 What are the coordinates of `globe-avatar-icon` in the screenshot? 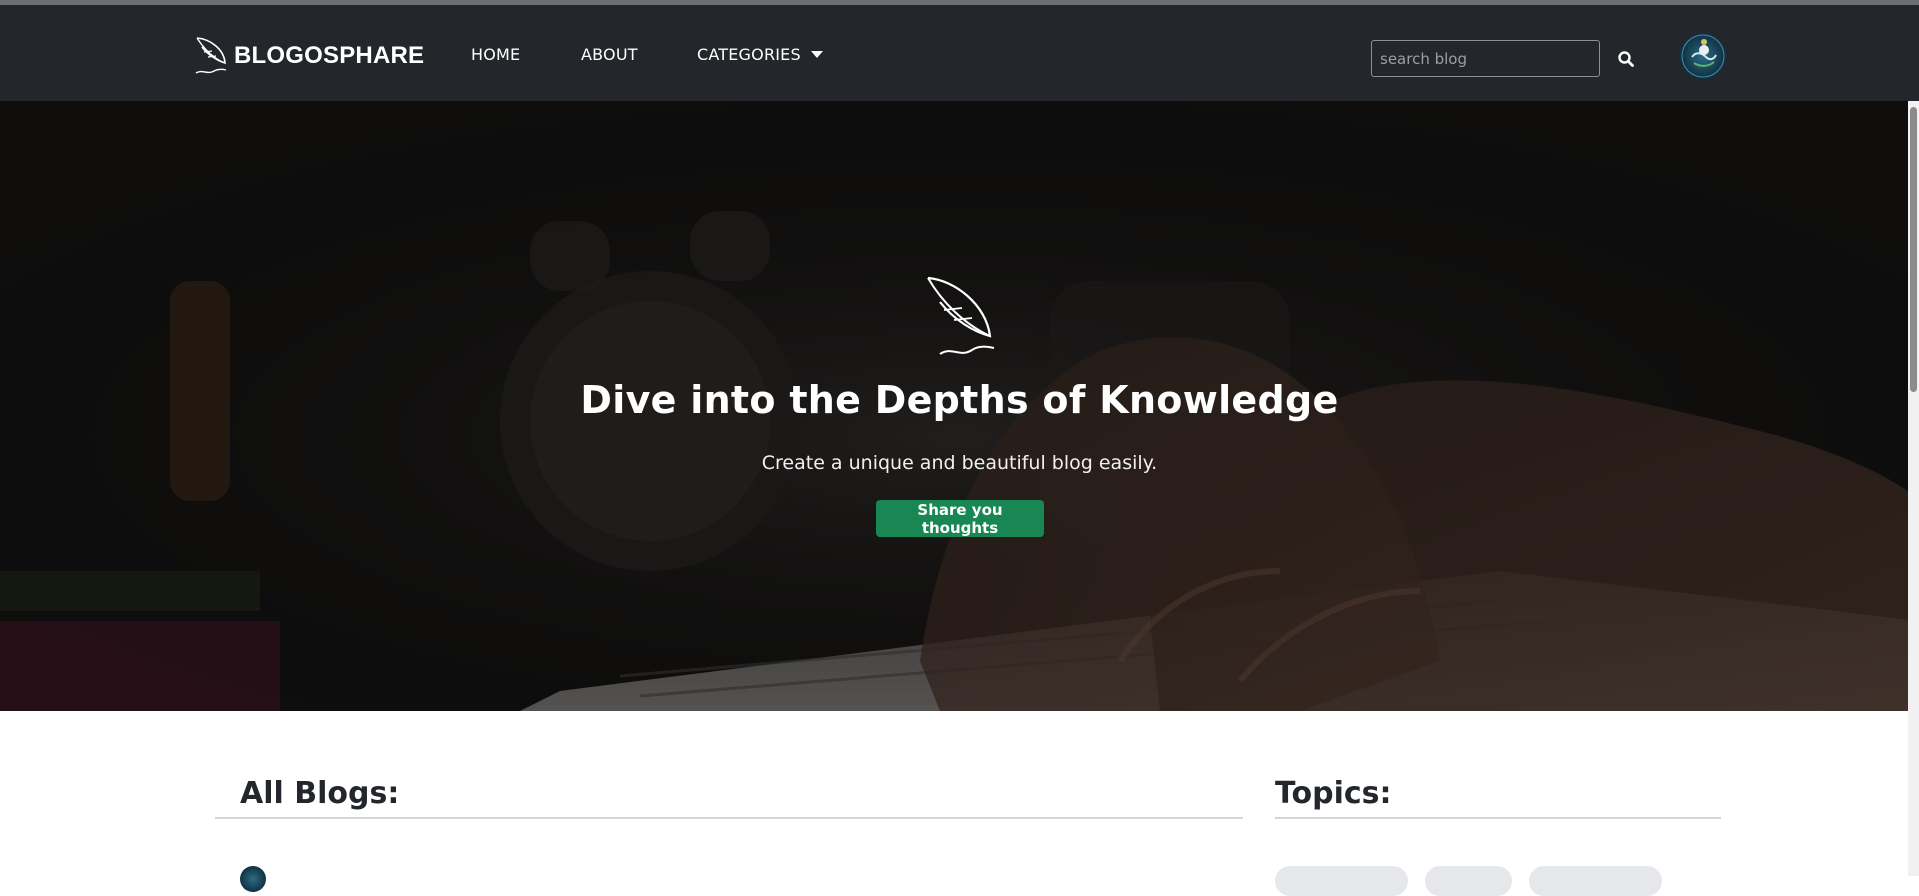 It's located at (1703, 56).